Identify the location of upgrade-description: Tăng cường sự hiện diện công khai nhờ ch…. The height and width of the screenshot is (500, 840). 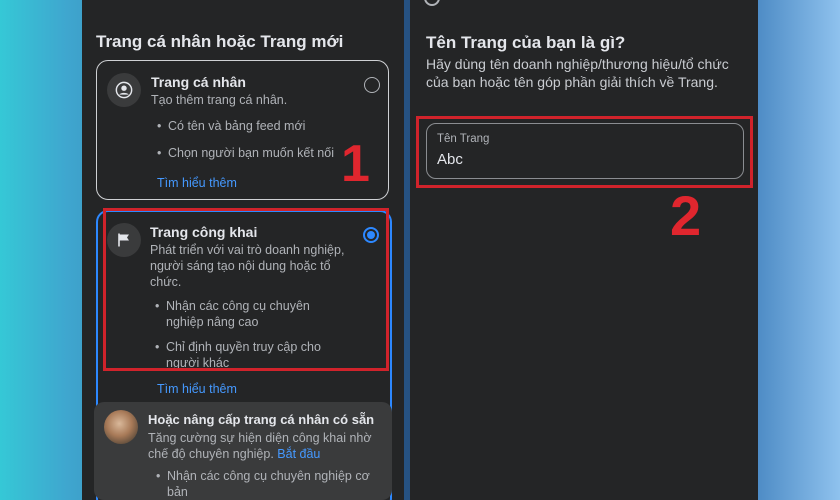
(260, 446).